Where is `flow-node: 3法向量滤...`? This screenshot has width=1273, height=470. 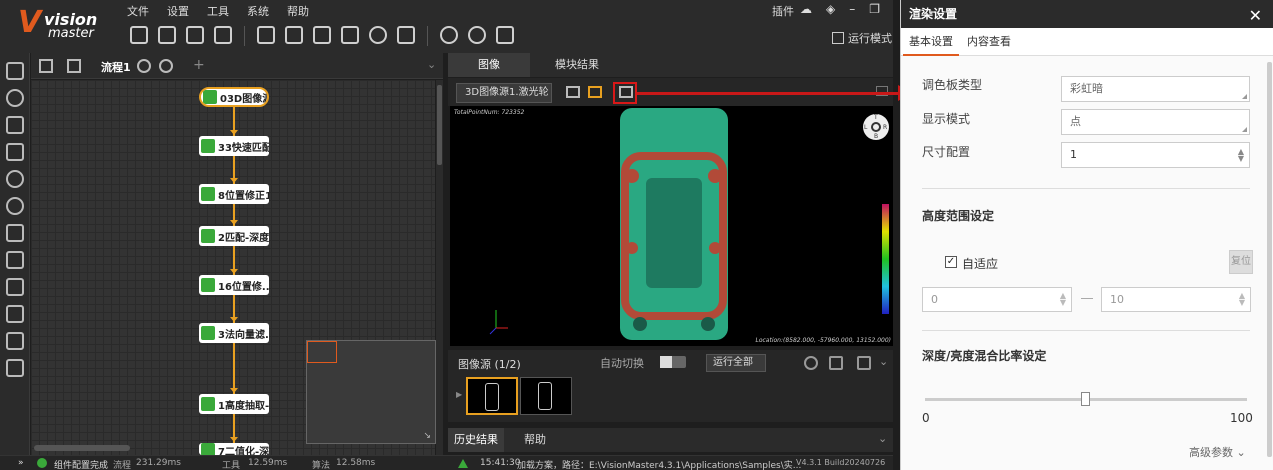
flow-node: 3法向量滤... is located at coordinates (234, 333).